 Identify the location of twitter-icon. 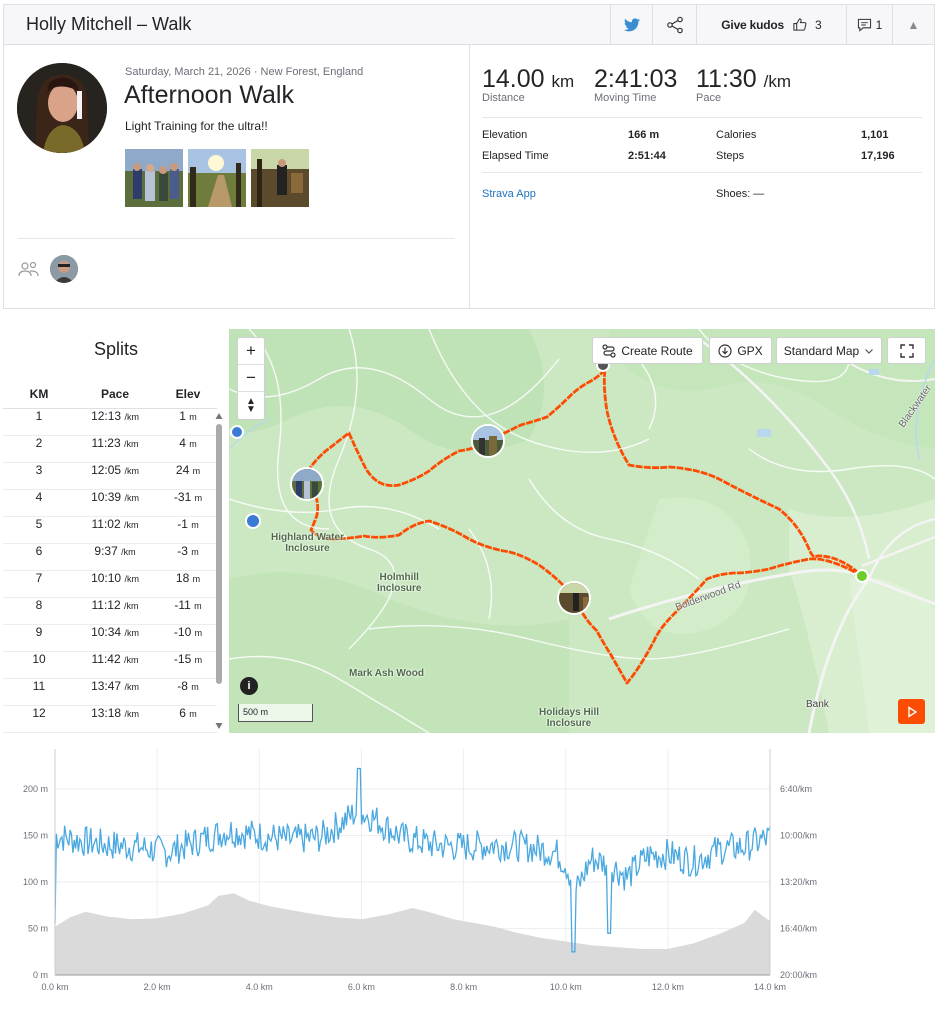
(631, 24).